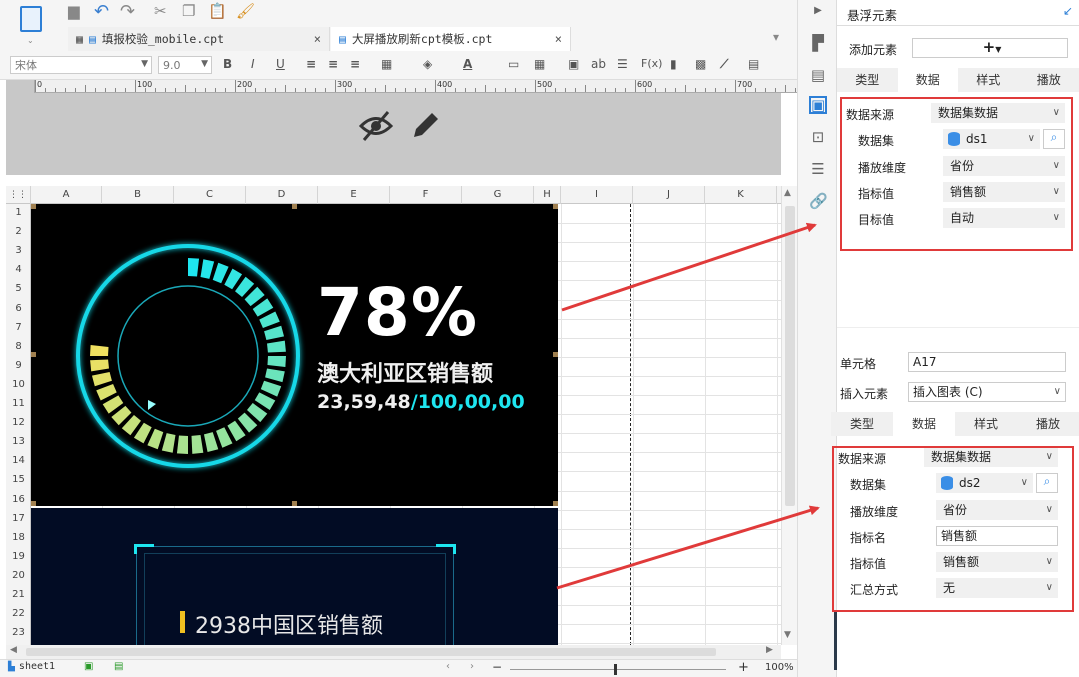 This screenshot has width=1079, height=677. What do you see at coordinates (818, 75) in the screenshot?
I see `cell-info-icon: ▤` at bounding box center [818, 75].